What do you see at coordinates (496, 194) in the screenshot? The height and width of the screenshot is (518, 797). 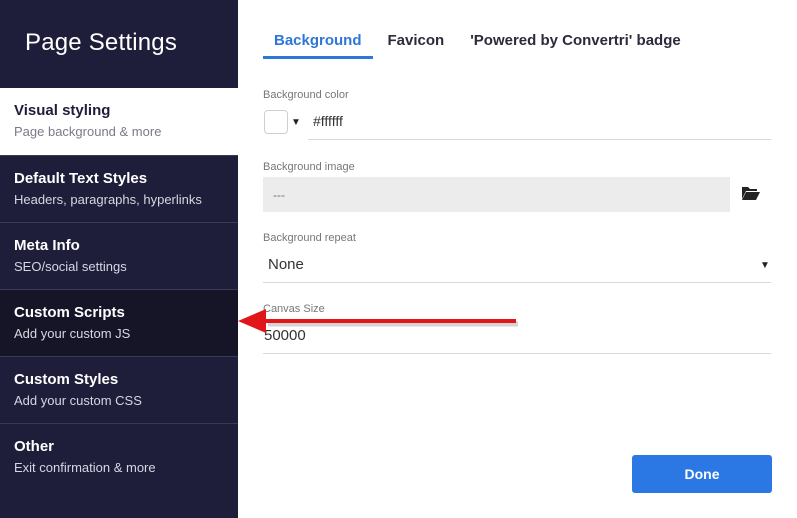 I see `background-image-input` at bounding box center [496, 194].